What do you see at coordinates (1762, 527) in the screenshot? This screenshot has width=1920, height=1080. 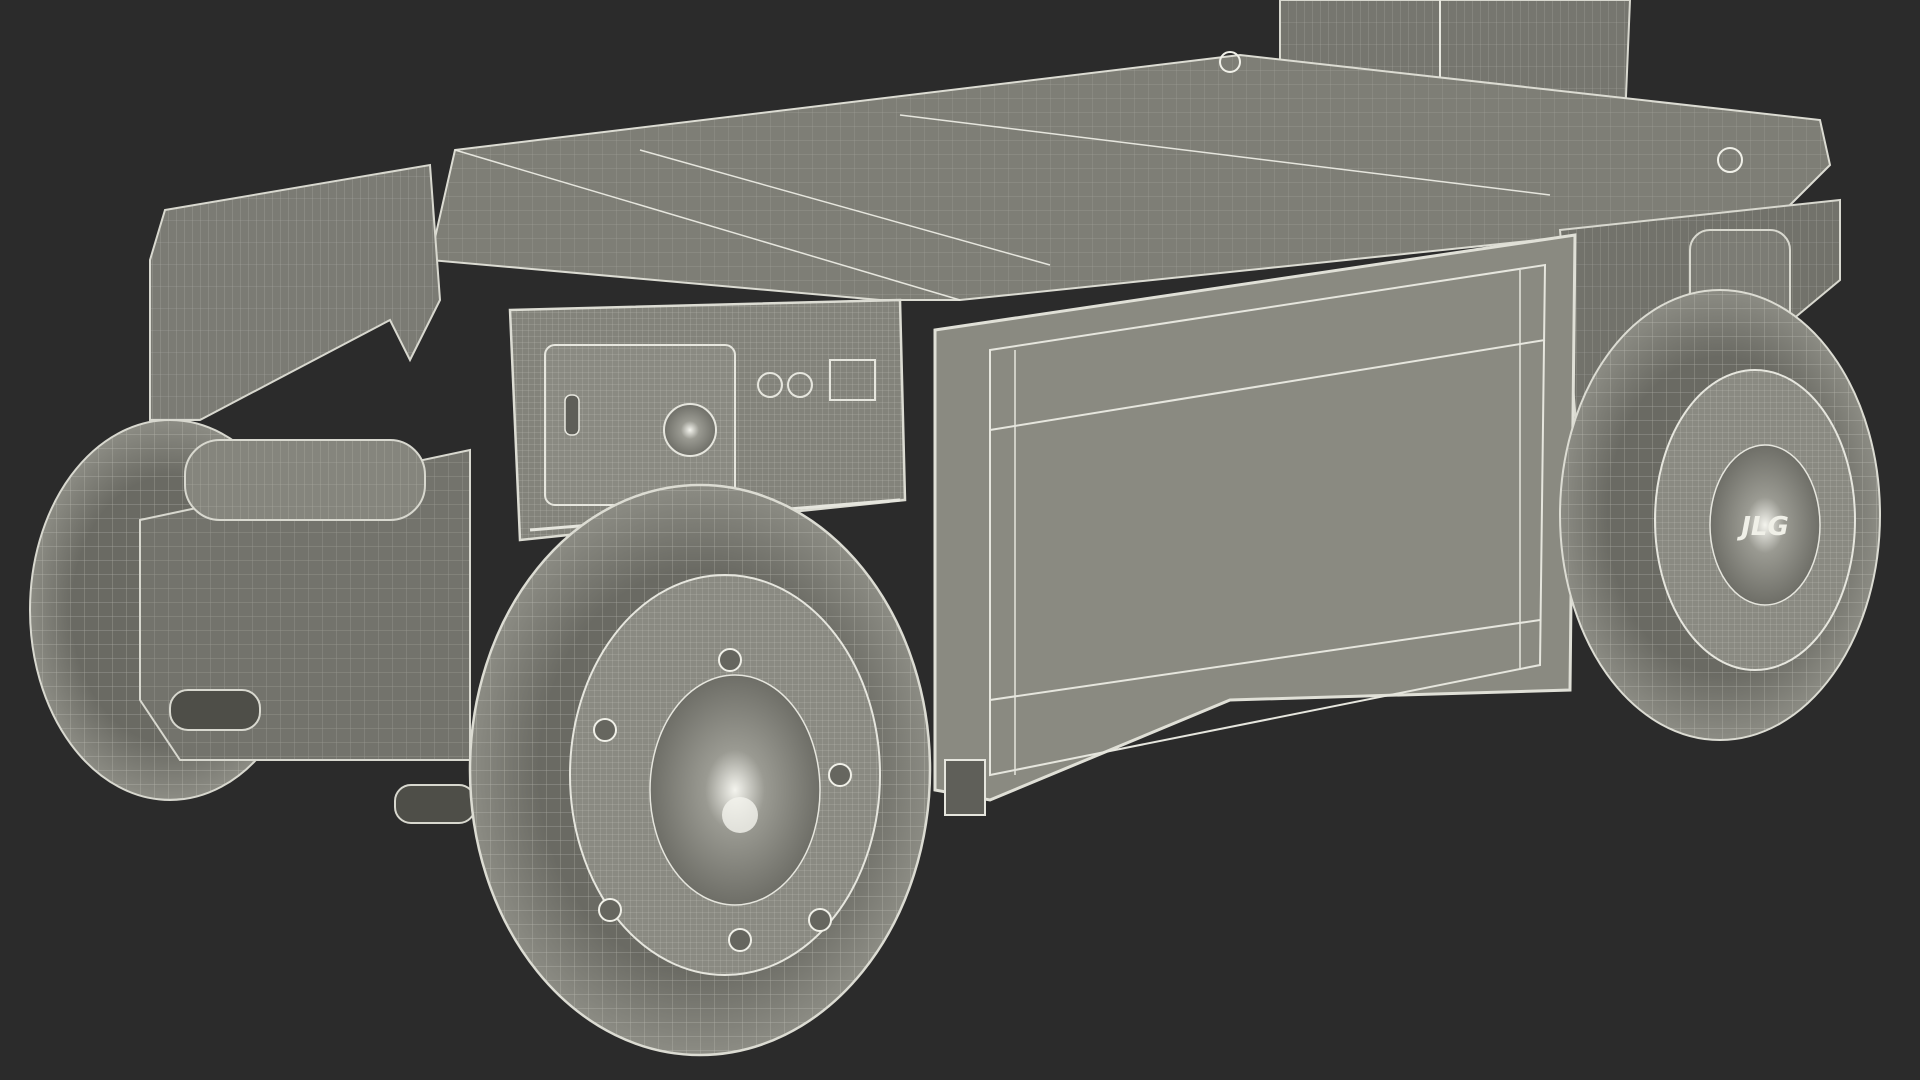 I see `hub-logo-text: JLG` at bounding box center [1762, 527].